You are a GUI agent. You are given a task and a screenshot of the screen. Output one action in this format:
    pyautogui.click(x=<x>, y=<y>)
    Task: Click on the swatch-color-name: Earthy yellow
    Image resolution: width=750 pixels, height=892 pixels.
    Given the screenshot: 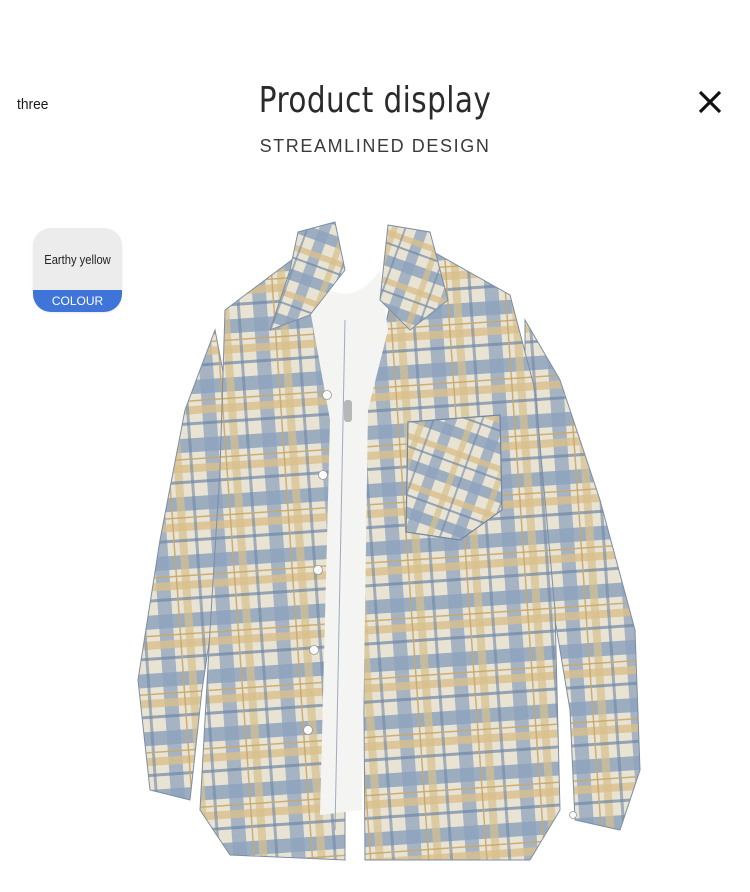 What is the action you would take?
    pyautogui.click(x=77, y=259)
    